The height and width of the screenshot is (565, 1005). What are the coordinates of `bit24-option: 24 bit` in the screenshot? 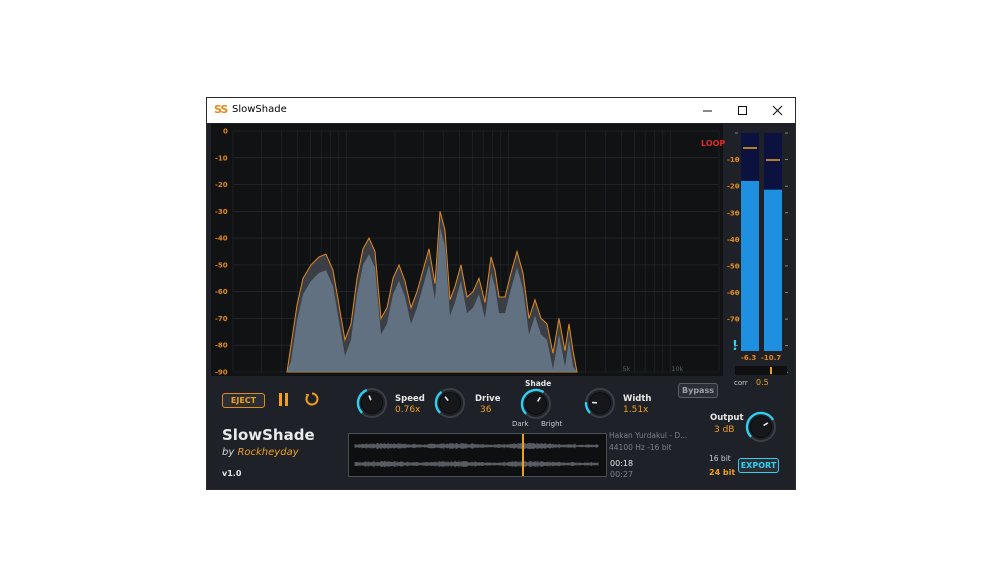 It's located at (722, 472).